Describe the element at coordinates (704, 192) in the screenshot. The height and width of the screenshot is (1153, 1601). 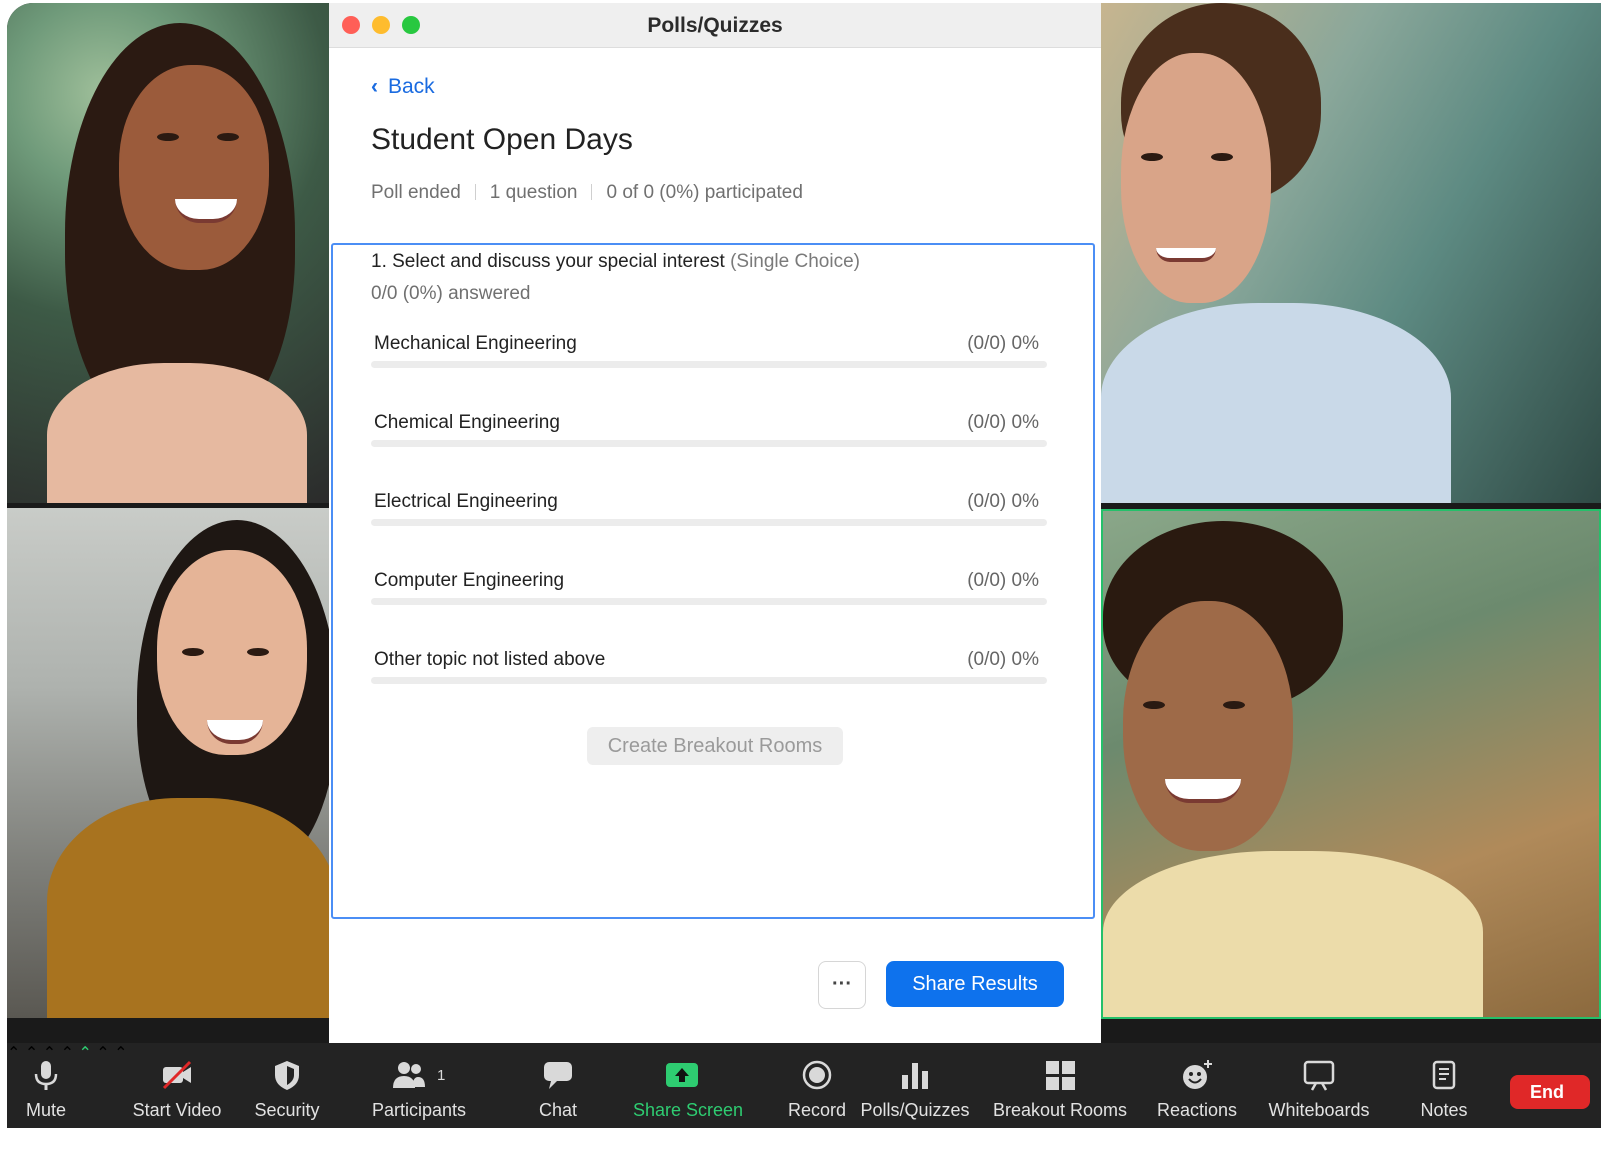
I see `participation-count: 0 of 0 (0%) participated` at that location.